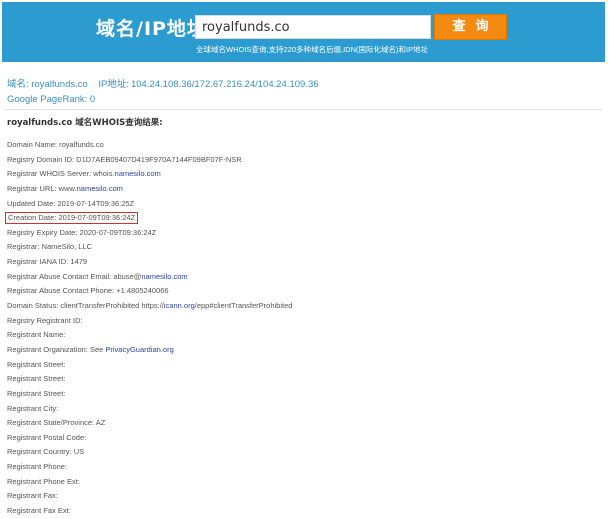 This screenshot has height=519, width=610. Describe the element at coordinates (148, 218) in the screenshot. I see `whois-record-row: Creation Date: 2019-07-09T09:36:24Z` at that location.